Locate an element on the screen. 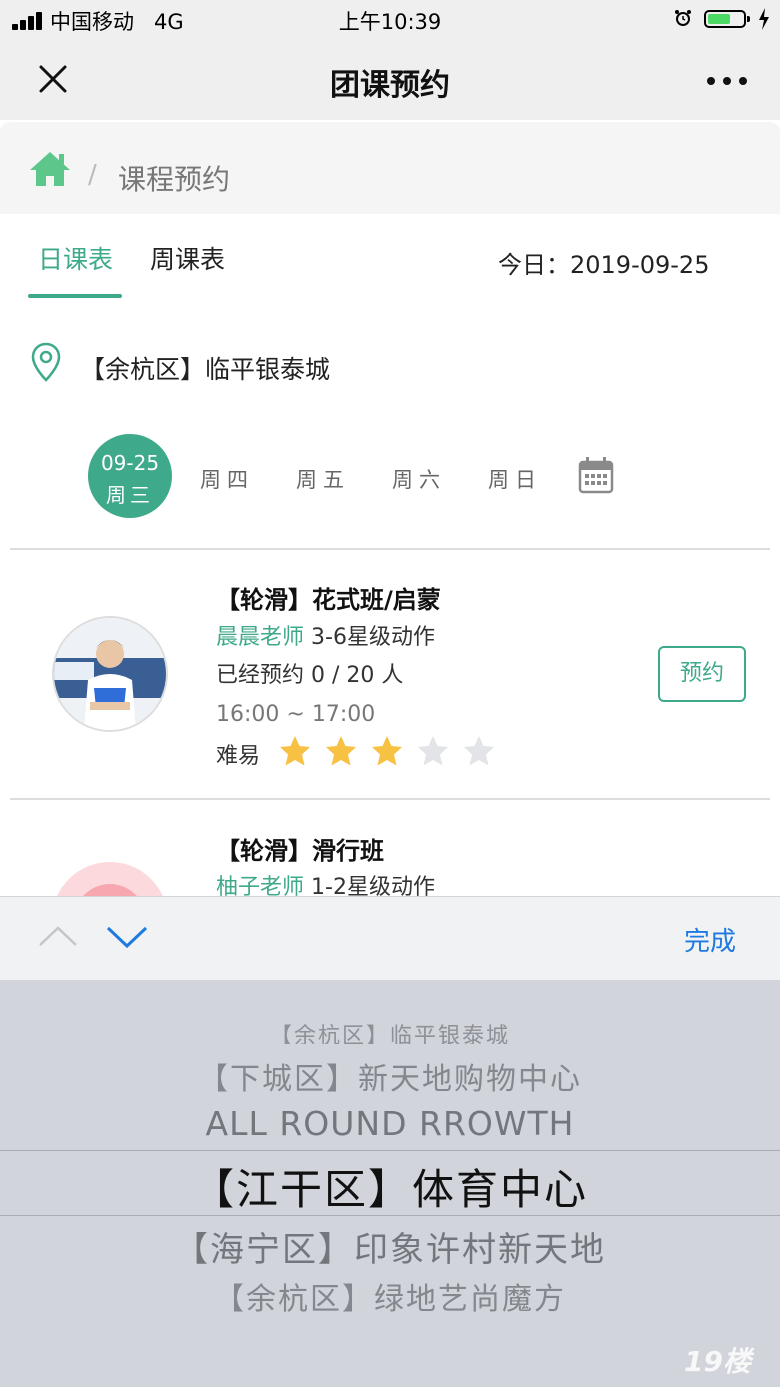 Image resolution: width=780 pixels, height=1387 pixels. chevron-up-icon is located at coordinates (58, 936).